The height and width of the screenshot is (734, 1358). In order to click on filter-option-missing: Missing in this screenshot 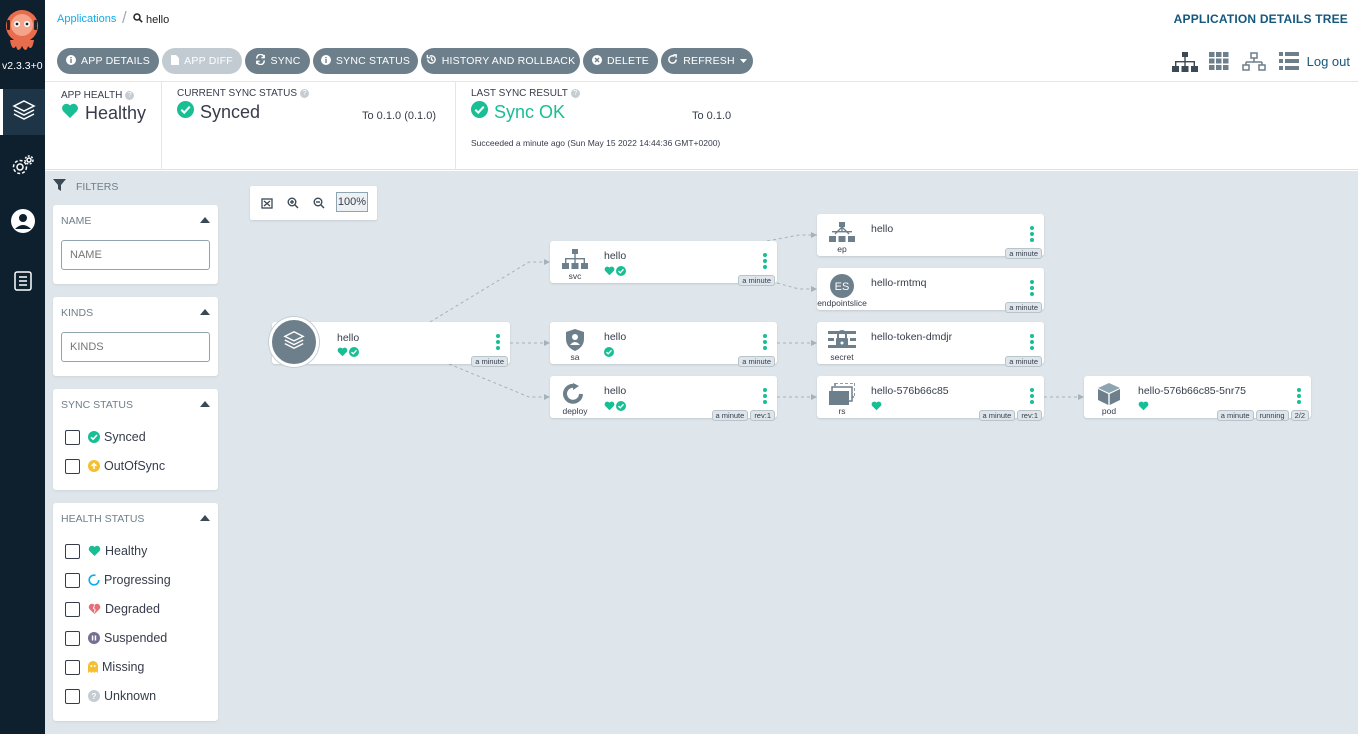, I will do `click(104, 667)`.